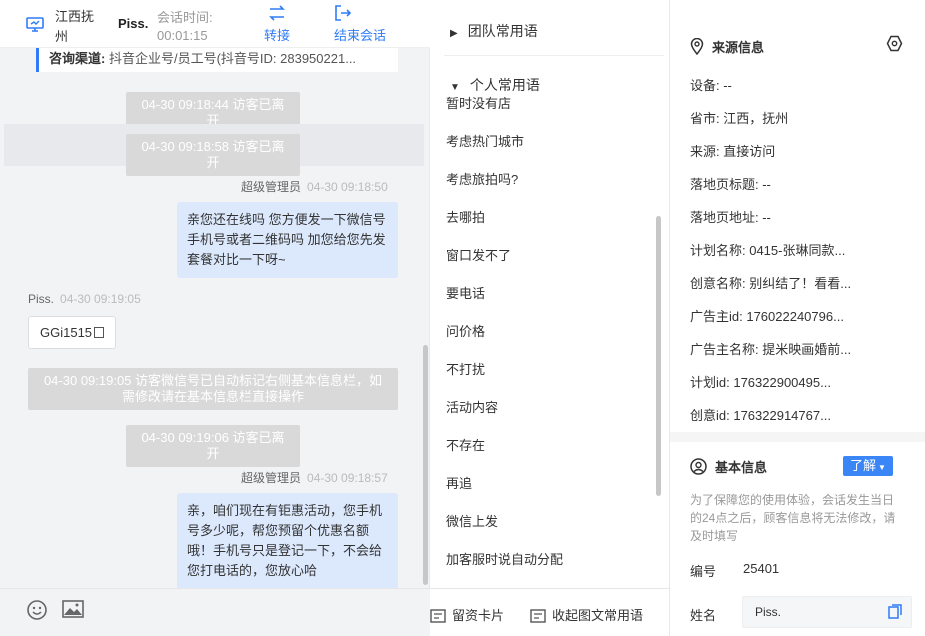 This screenshot has width=925, height=636. What do you see at coordinates (343, 13) in the screenshot?
I see `exit-icon` at bounding box center [343, 13].